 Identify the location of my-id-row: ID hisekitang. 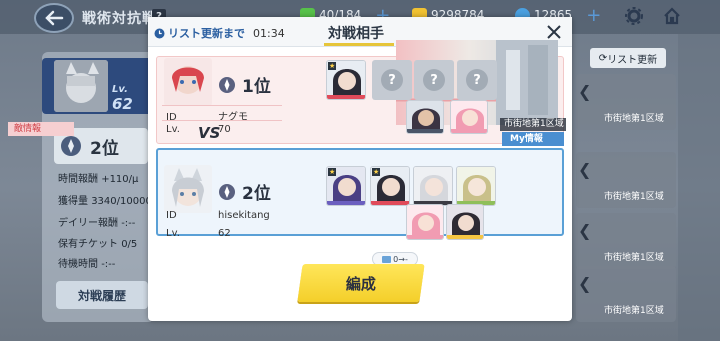
(218, 215).